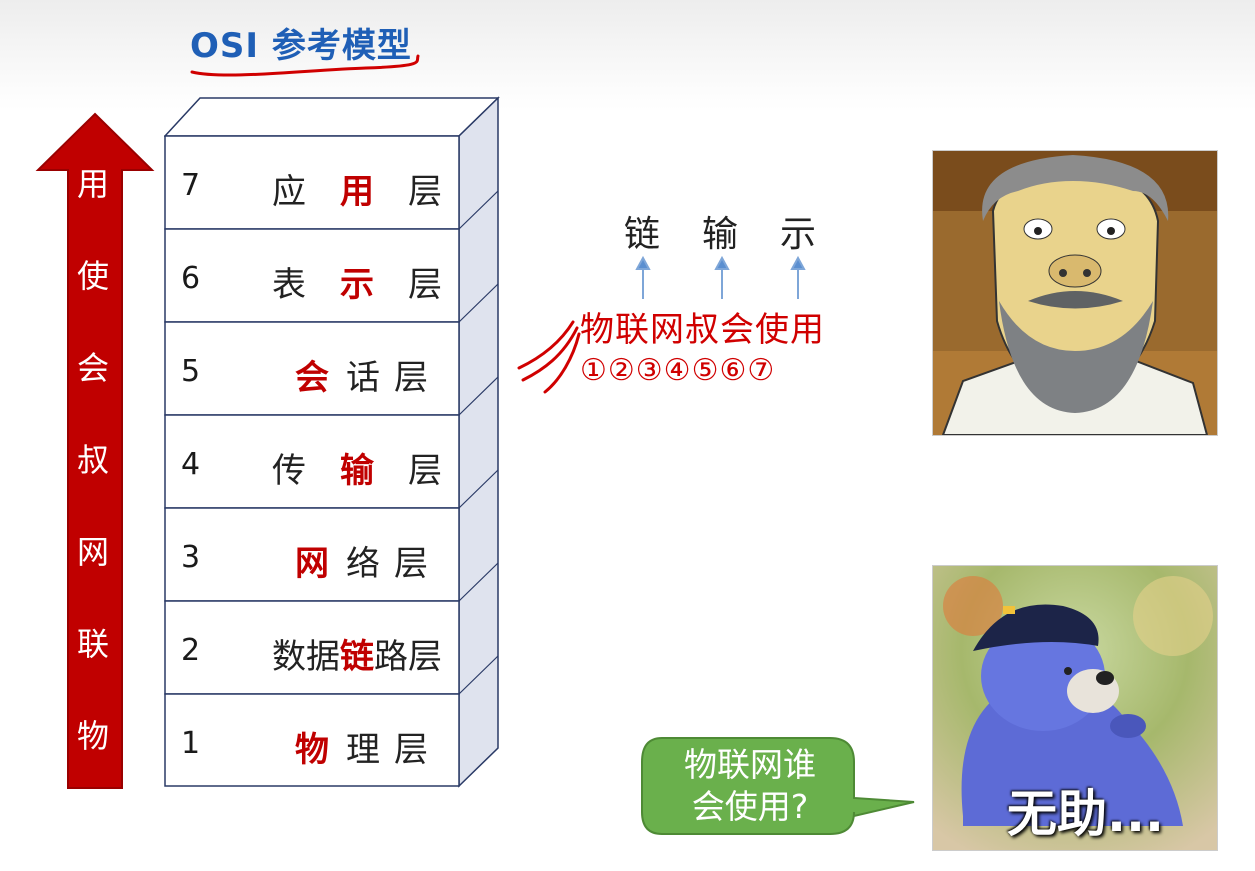 This screenshot has height=871, width=1255. I want to click on layer-7: 7 应 用 层, so click(311, 184).